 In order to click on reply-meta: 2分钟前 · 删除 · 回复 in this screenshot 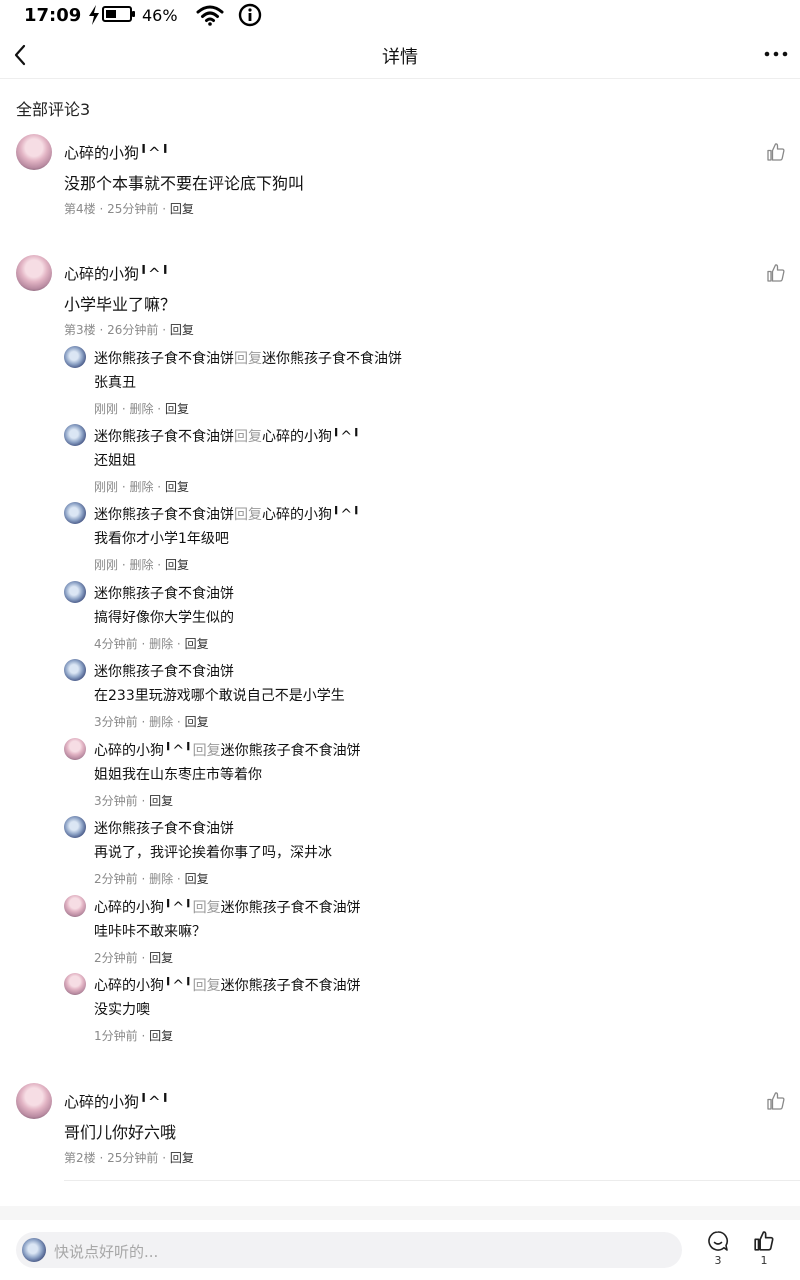, I will do `click(151, 879)`.